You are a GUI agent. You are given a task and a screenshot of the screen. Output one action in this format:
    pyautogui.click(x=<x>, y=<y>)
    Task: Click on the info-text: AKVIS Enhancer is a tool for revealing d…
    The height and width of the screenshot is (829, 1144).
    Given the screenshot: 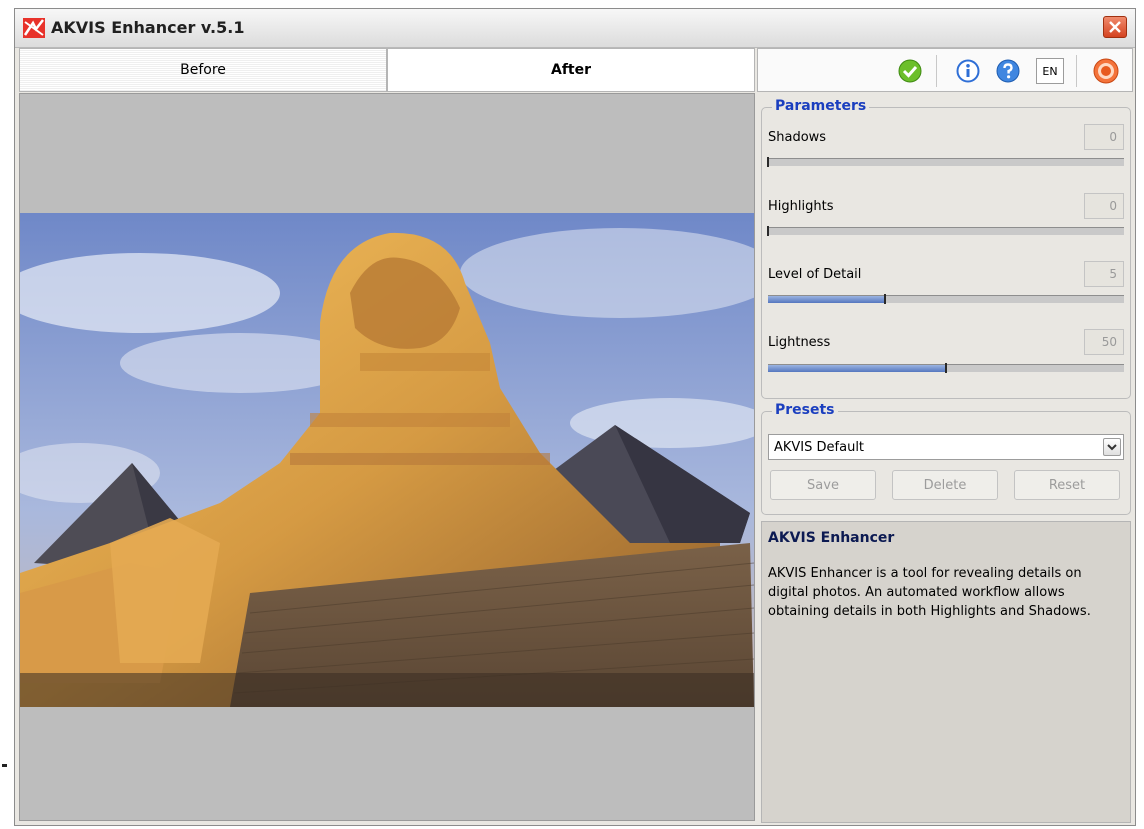 What is the action you would take?
    pyautogui.click(x=929, y=592)
    